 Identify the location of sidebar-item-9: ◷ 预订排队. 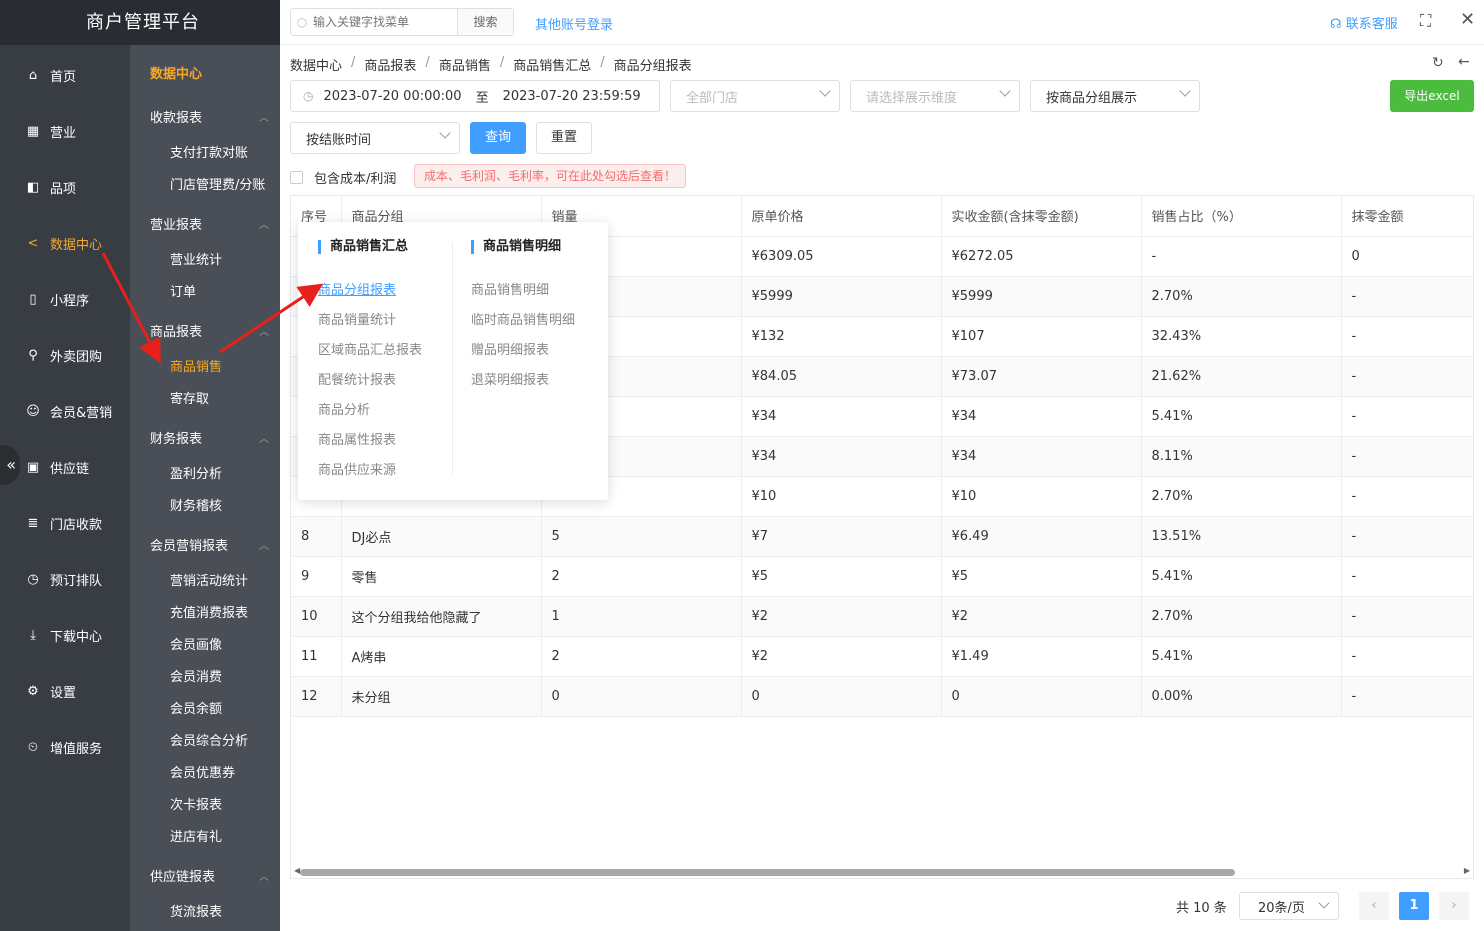
(65, 579).